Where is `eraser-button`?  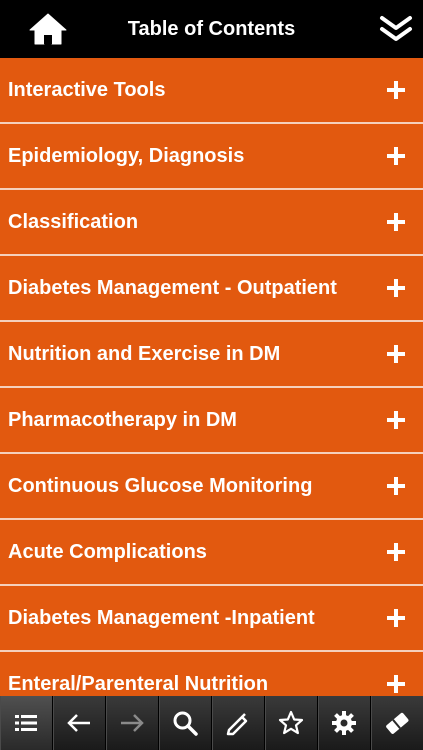 eraser-button is located at coordinates (397, 723).